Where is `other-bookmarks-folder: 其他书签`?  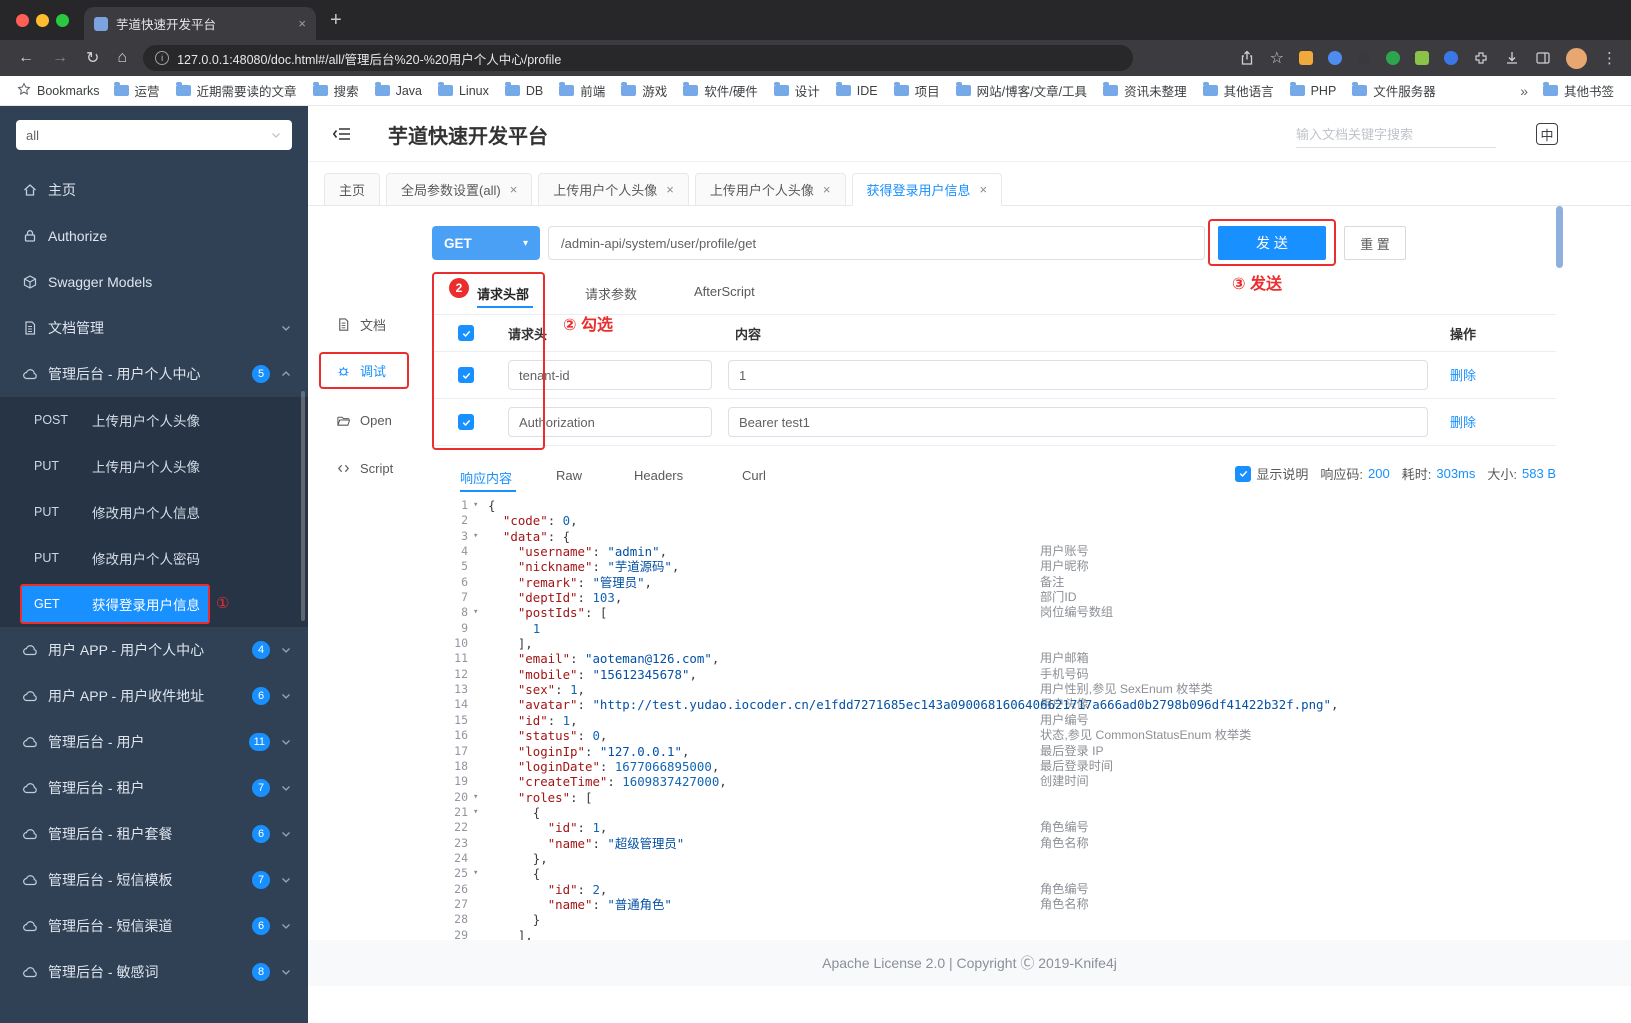 other-bookmarks-folder: 其他书签 is located at coordinates (1578, 90).